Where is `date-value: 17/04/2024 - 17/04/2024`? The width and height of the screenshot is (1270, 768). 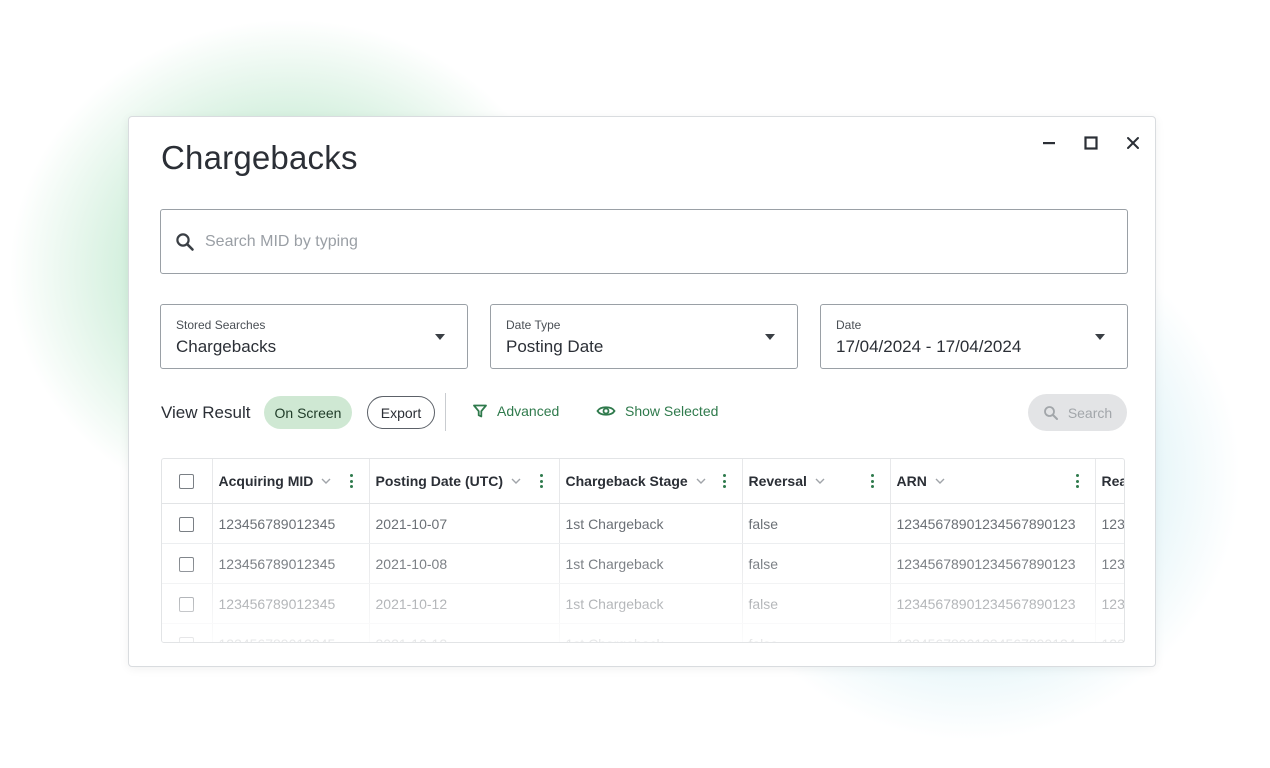
date-value: 17/04/2024 - 17/04/2024 is located at coordinates (929, 346).